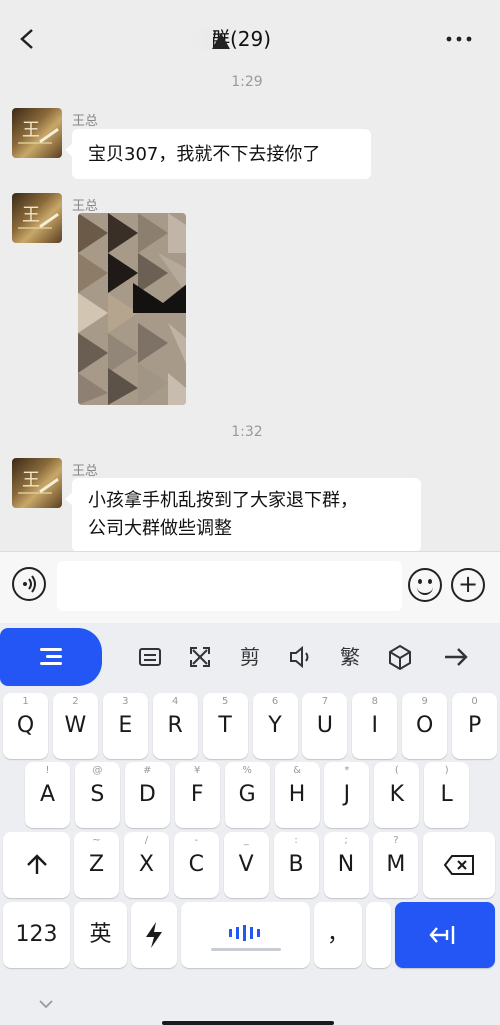 The image size is (500, 1025). Describe the element at coordinates (27, 39) in the screenshot. I see `chevron-left-icon` at that location.